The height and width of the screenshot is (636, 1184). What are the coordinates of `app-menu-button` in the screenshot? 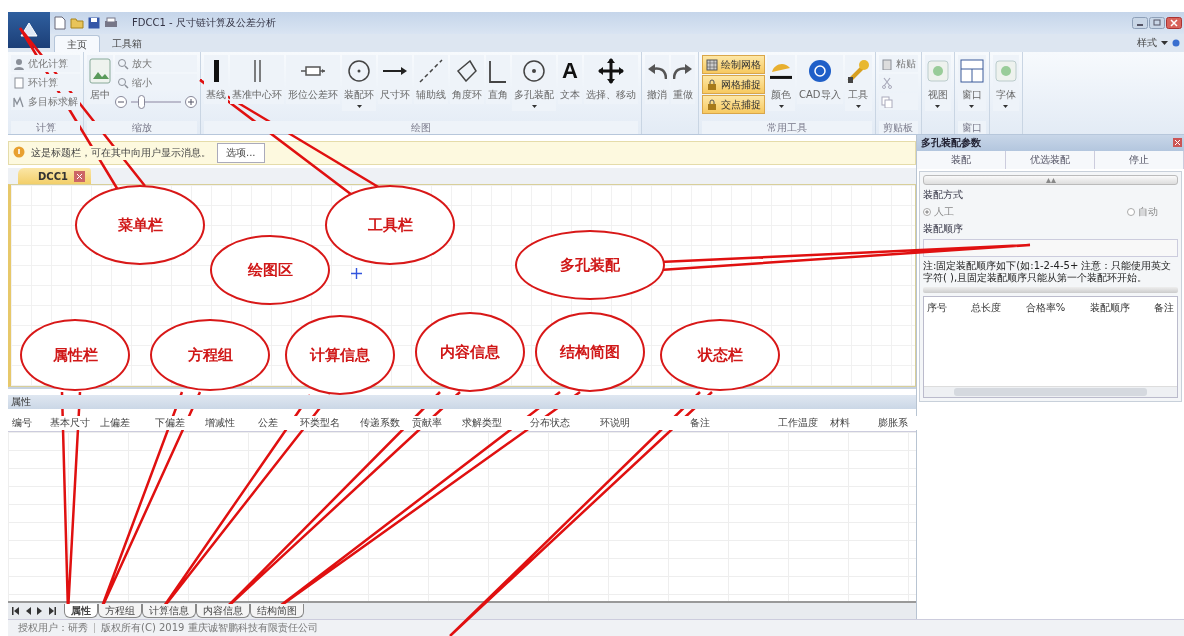 It's located at (29, 30).